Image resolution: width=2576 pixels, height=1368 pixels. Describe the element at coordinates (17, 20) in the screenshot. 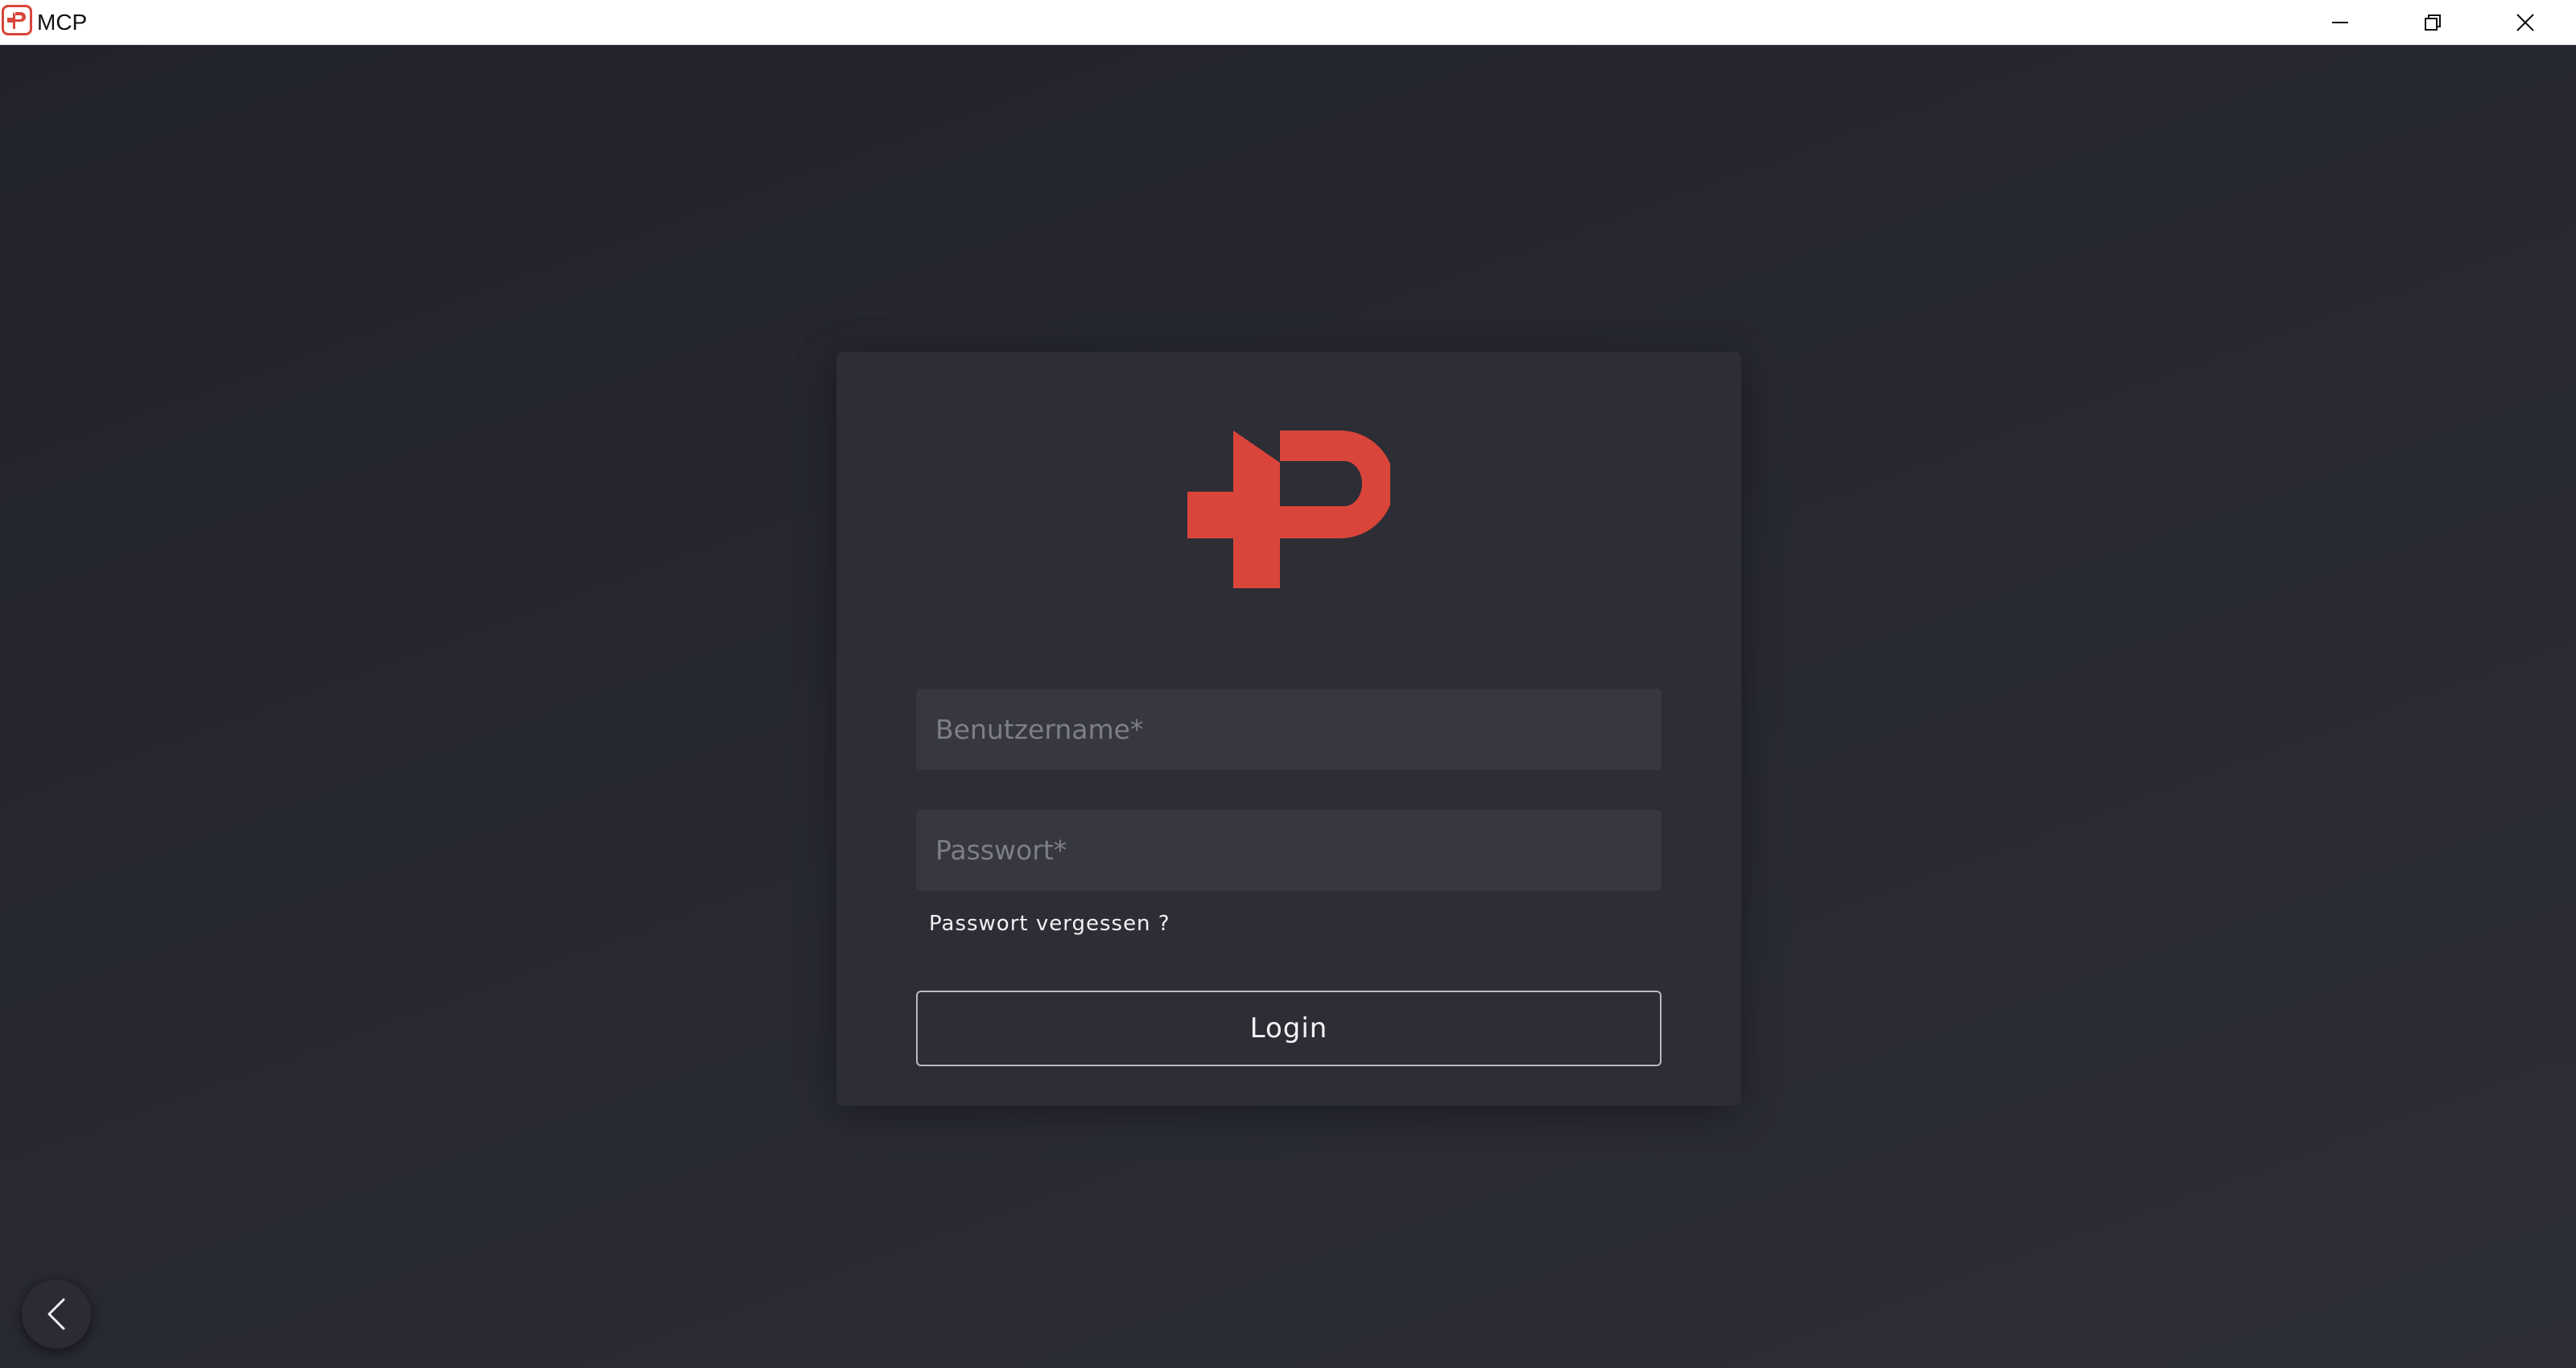

I see `app-logo-icon` at that location.